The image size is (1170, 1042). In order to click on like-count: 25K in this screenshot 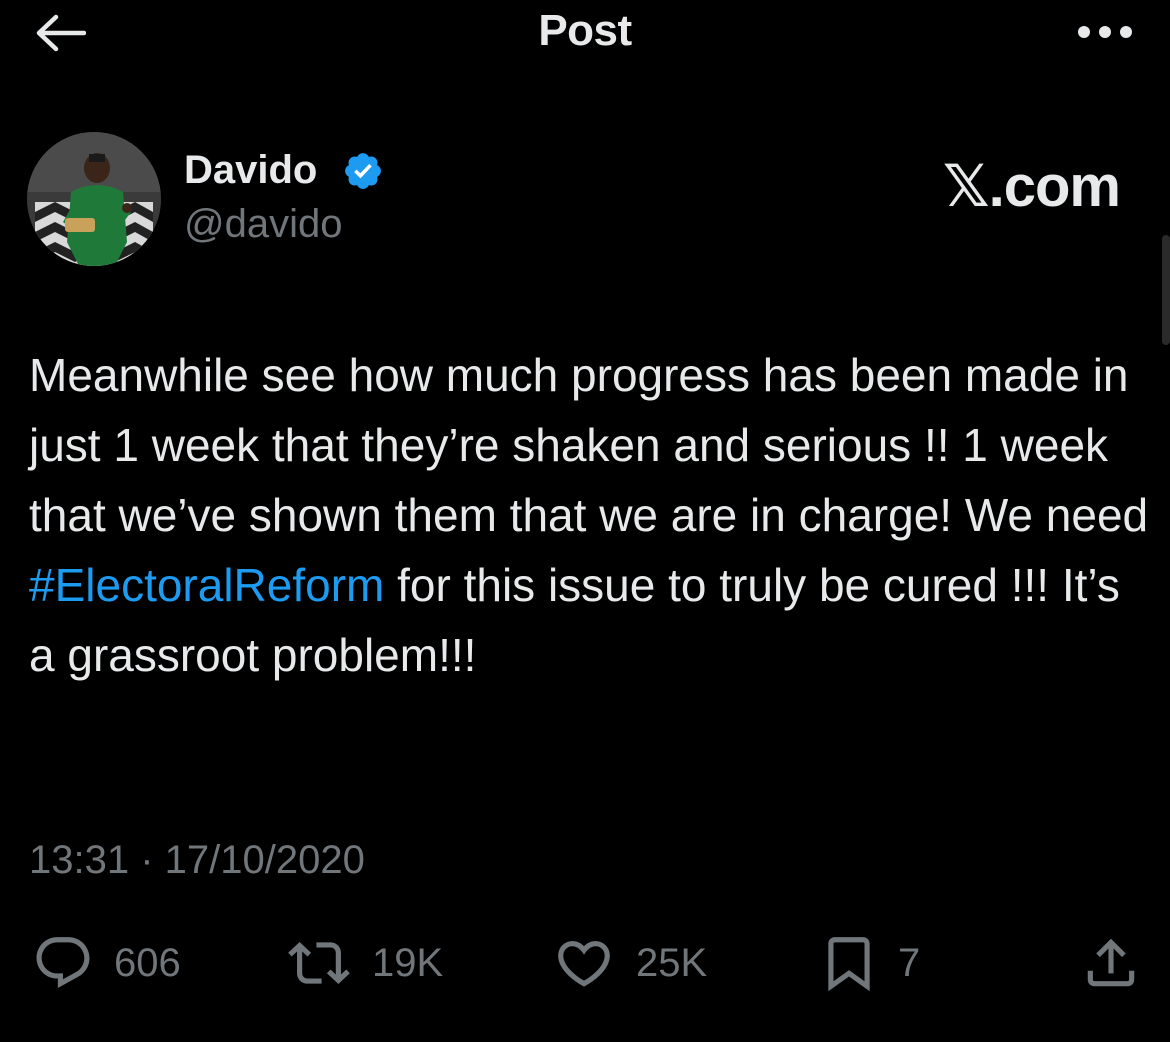, I will do `click(672, 962)`.